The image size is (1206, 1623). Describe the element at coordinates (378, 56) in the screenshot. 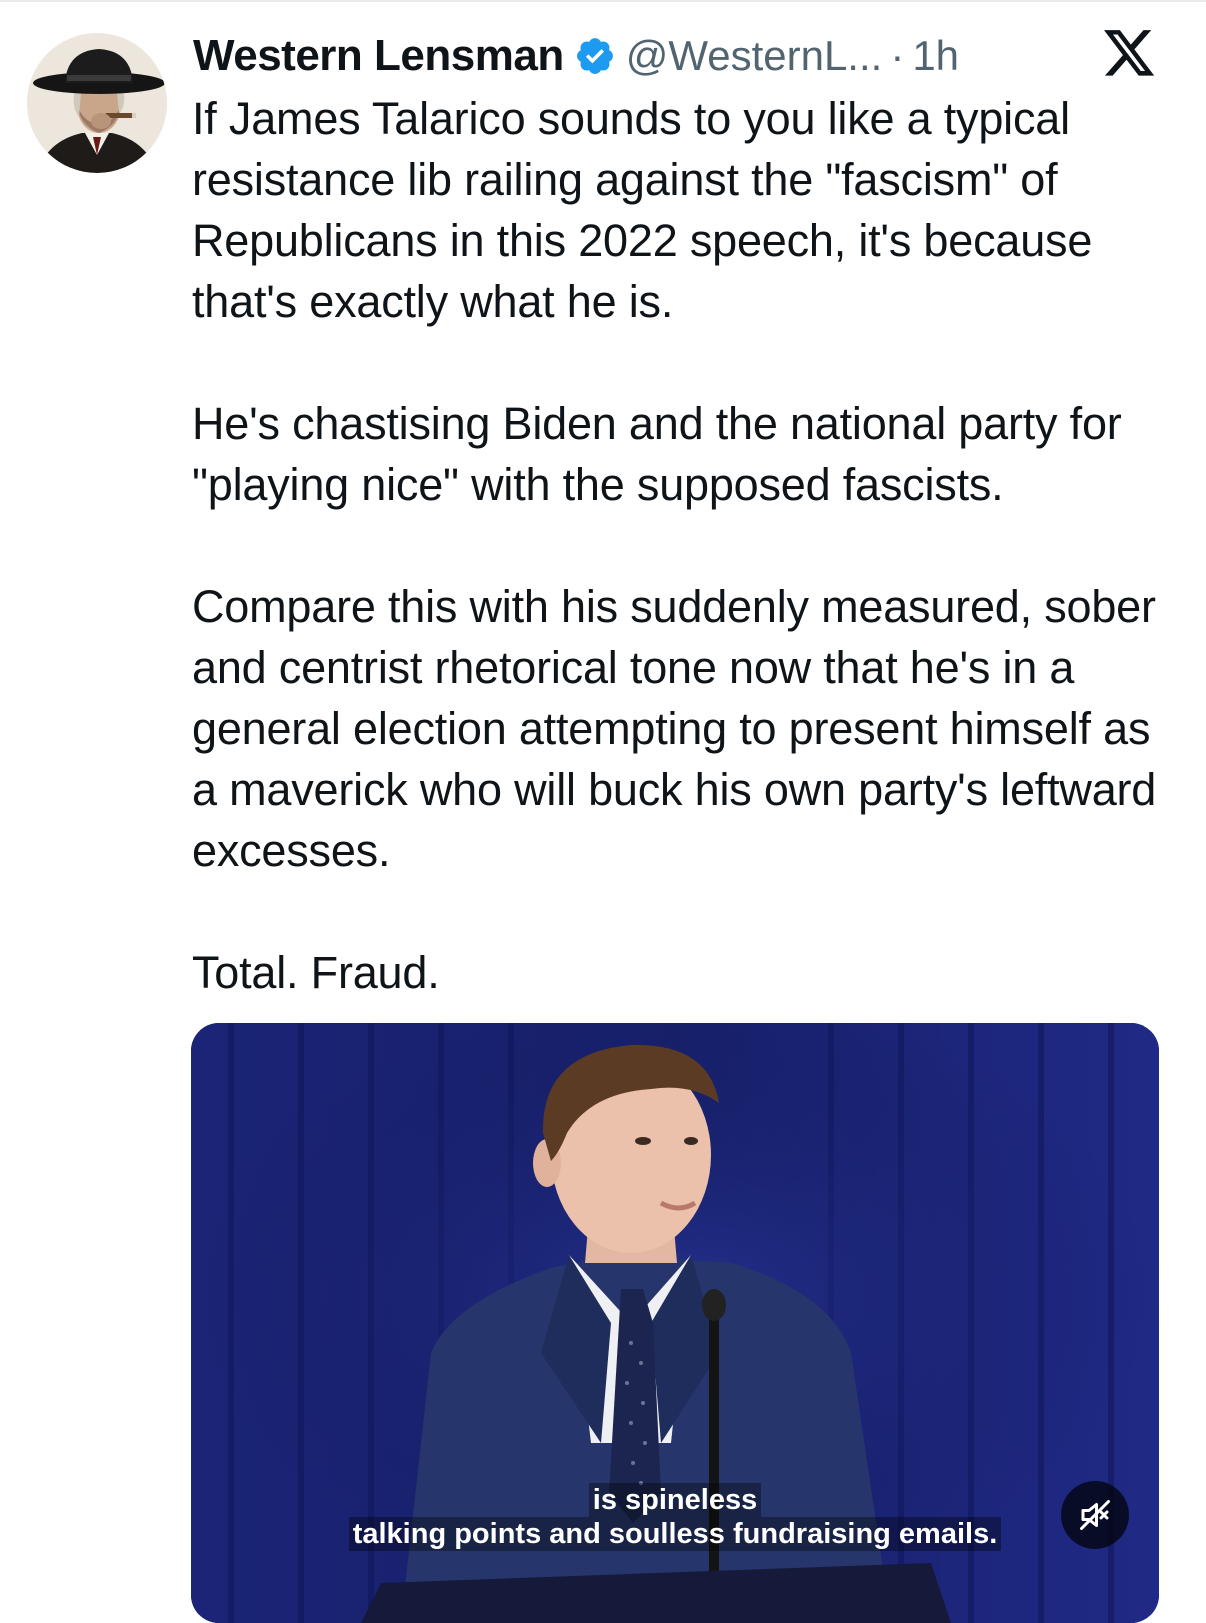

I see `author-display-name: Western Lensman` at that location.